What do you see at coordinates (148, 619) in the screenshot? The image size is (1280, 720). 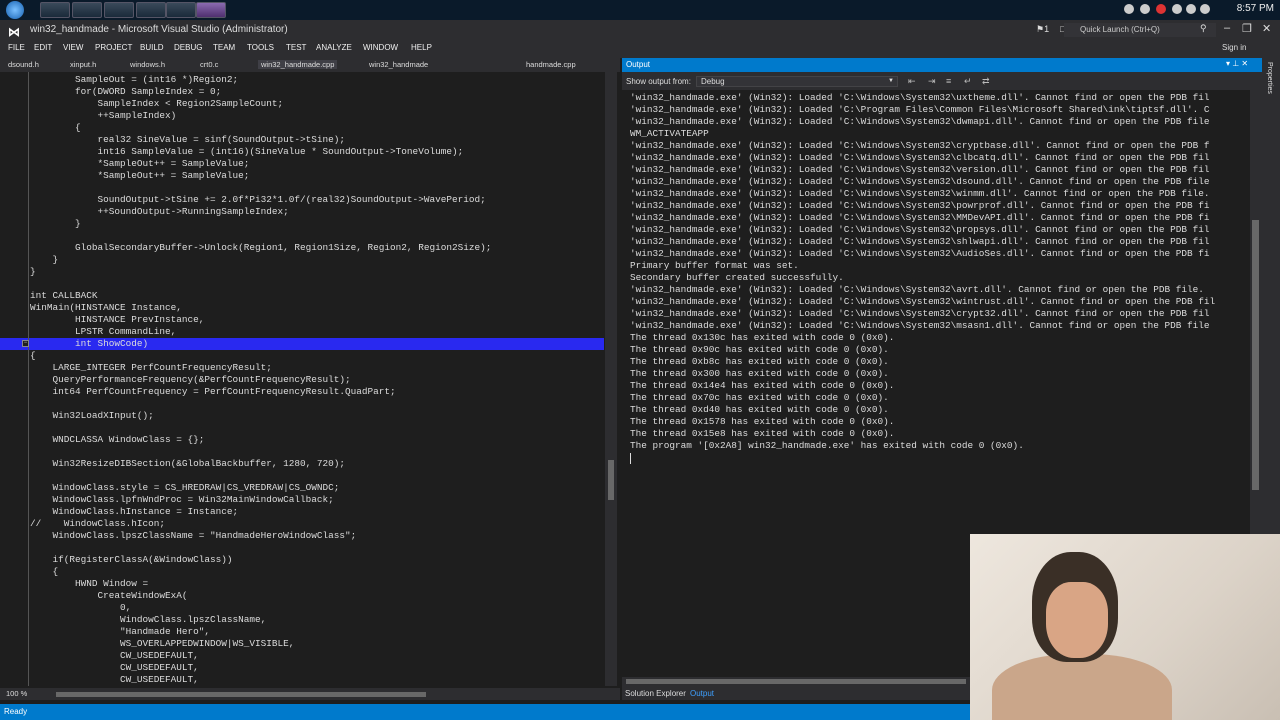 I see `code-line: WindowClass.lpszClassName,` at bounding box center [148, 619].